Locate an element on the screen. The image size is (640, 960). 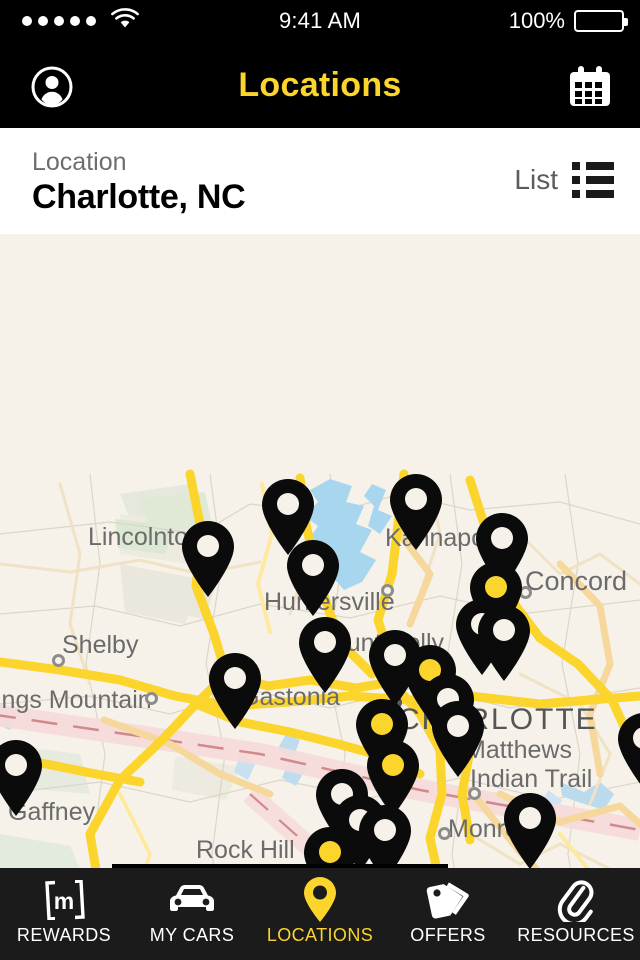
tag-icon is located at coordinates (448, 900).